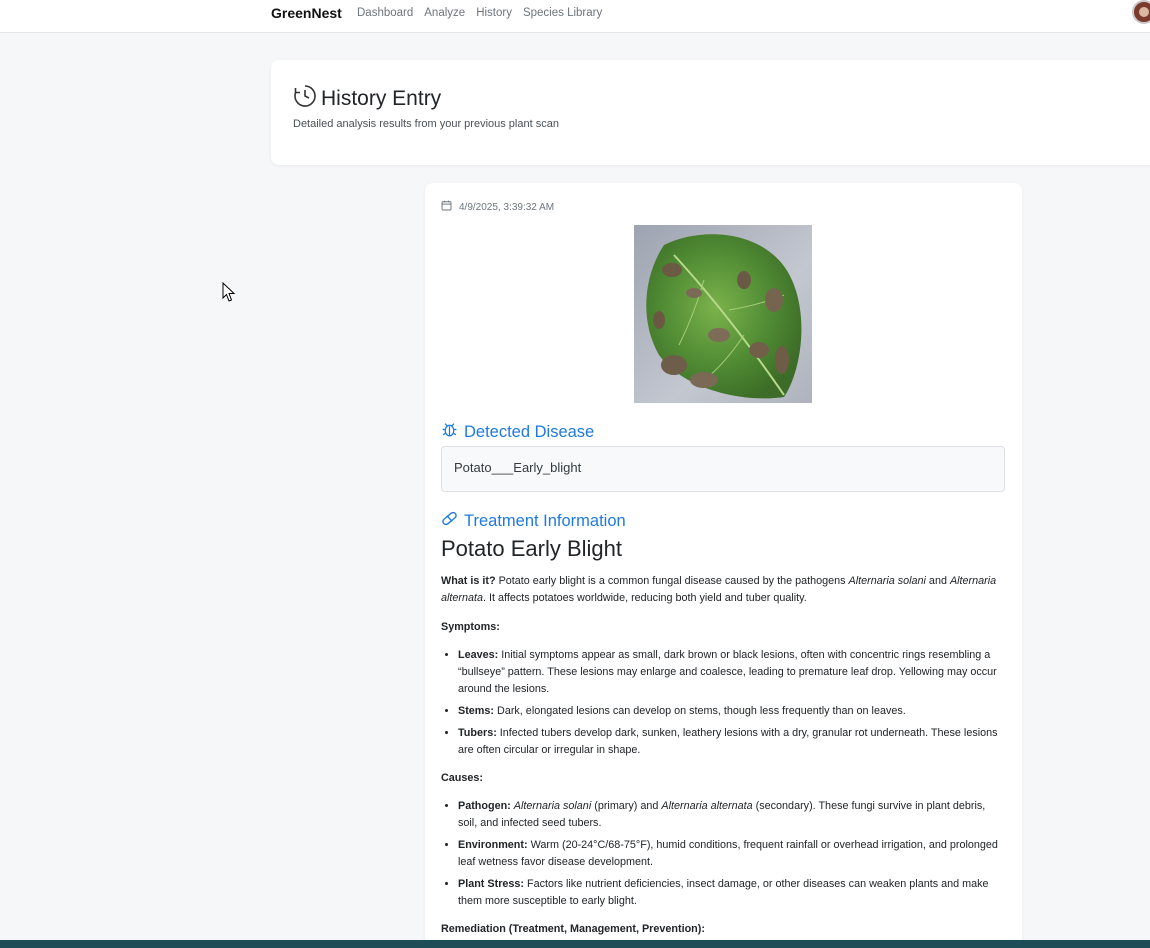  I want to click on brand-logo: GreenNest, so click(306, 13).